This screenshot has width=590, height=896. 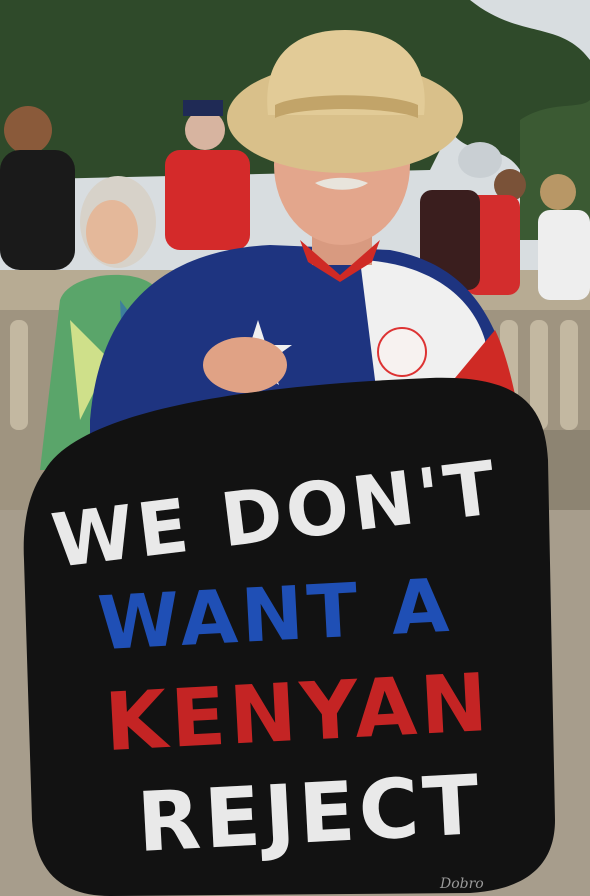 I want to click on campaign-button, so click(x=402, y=352).